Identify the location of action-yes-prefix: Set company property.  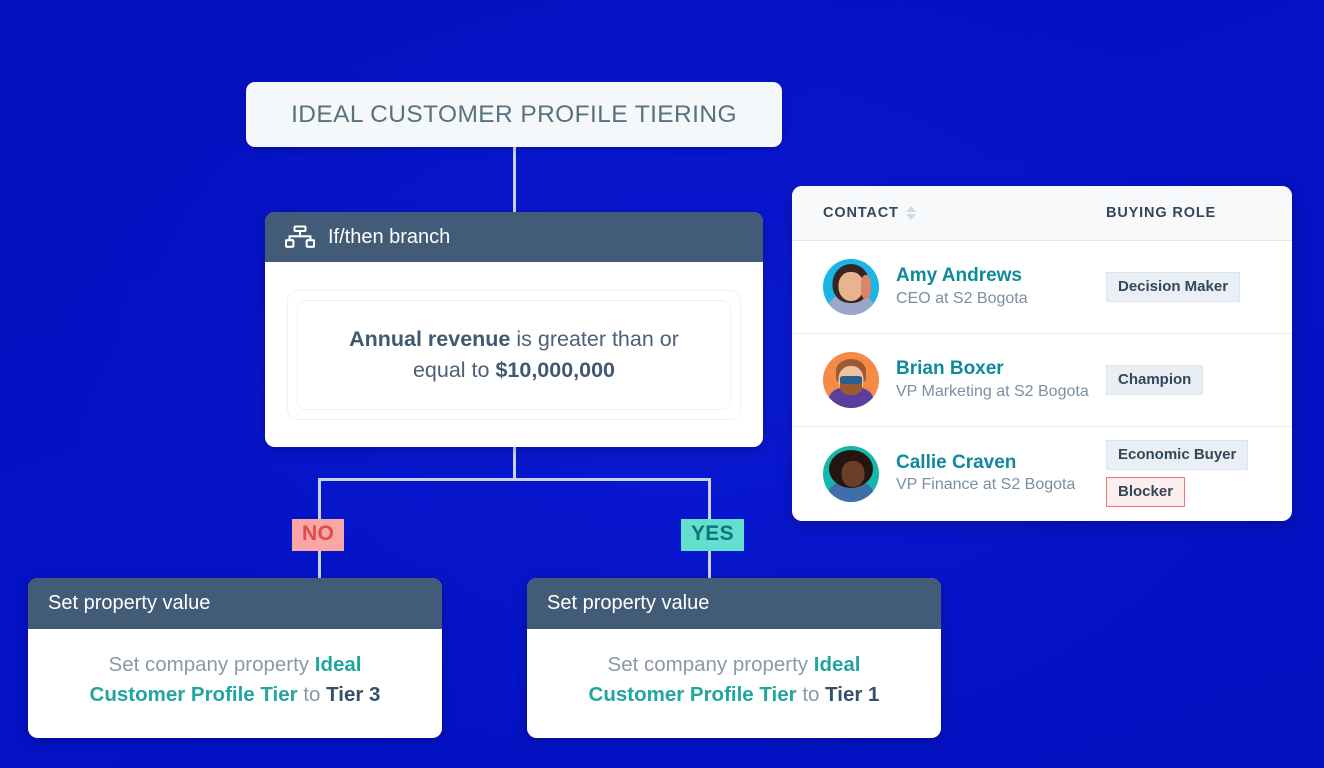
(710, 664).